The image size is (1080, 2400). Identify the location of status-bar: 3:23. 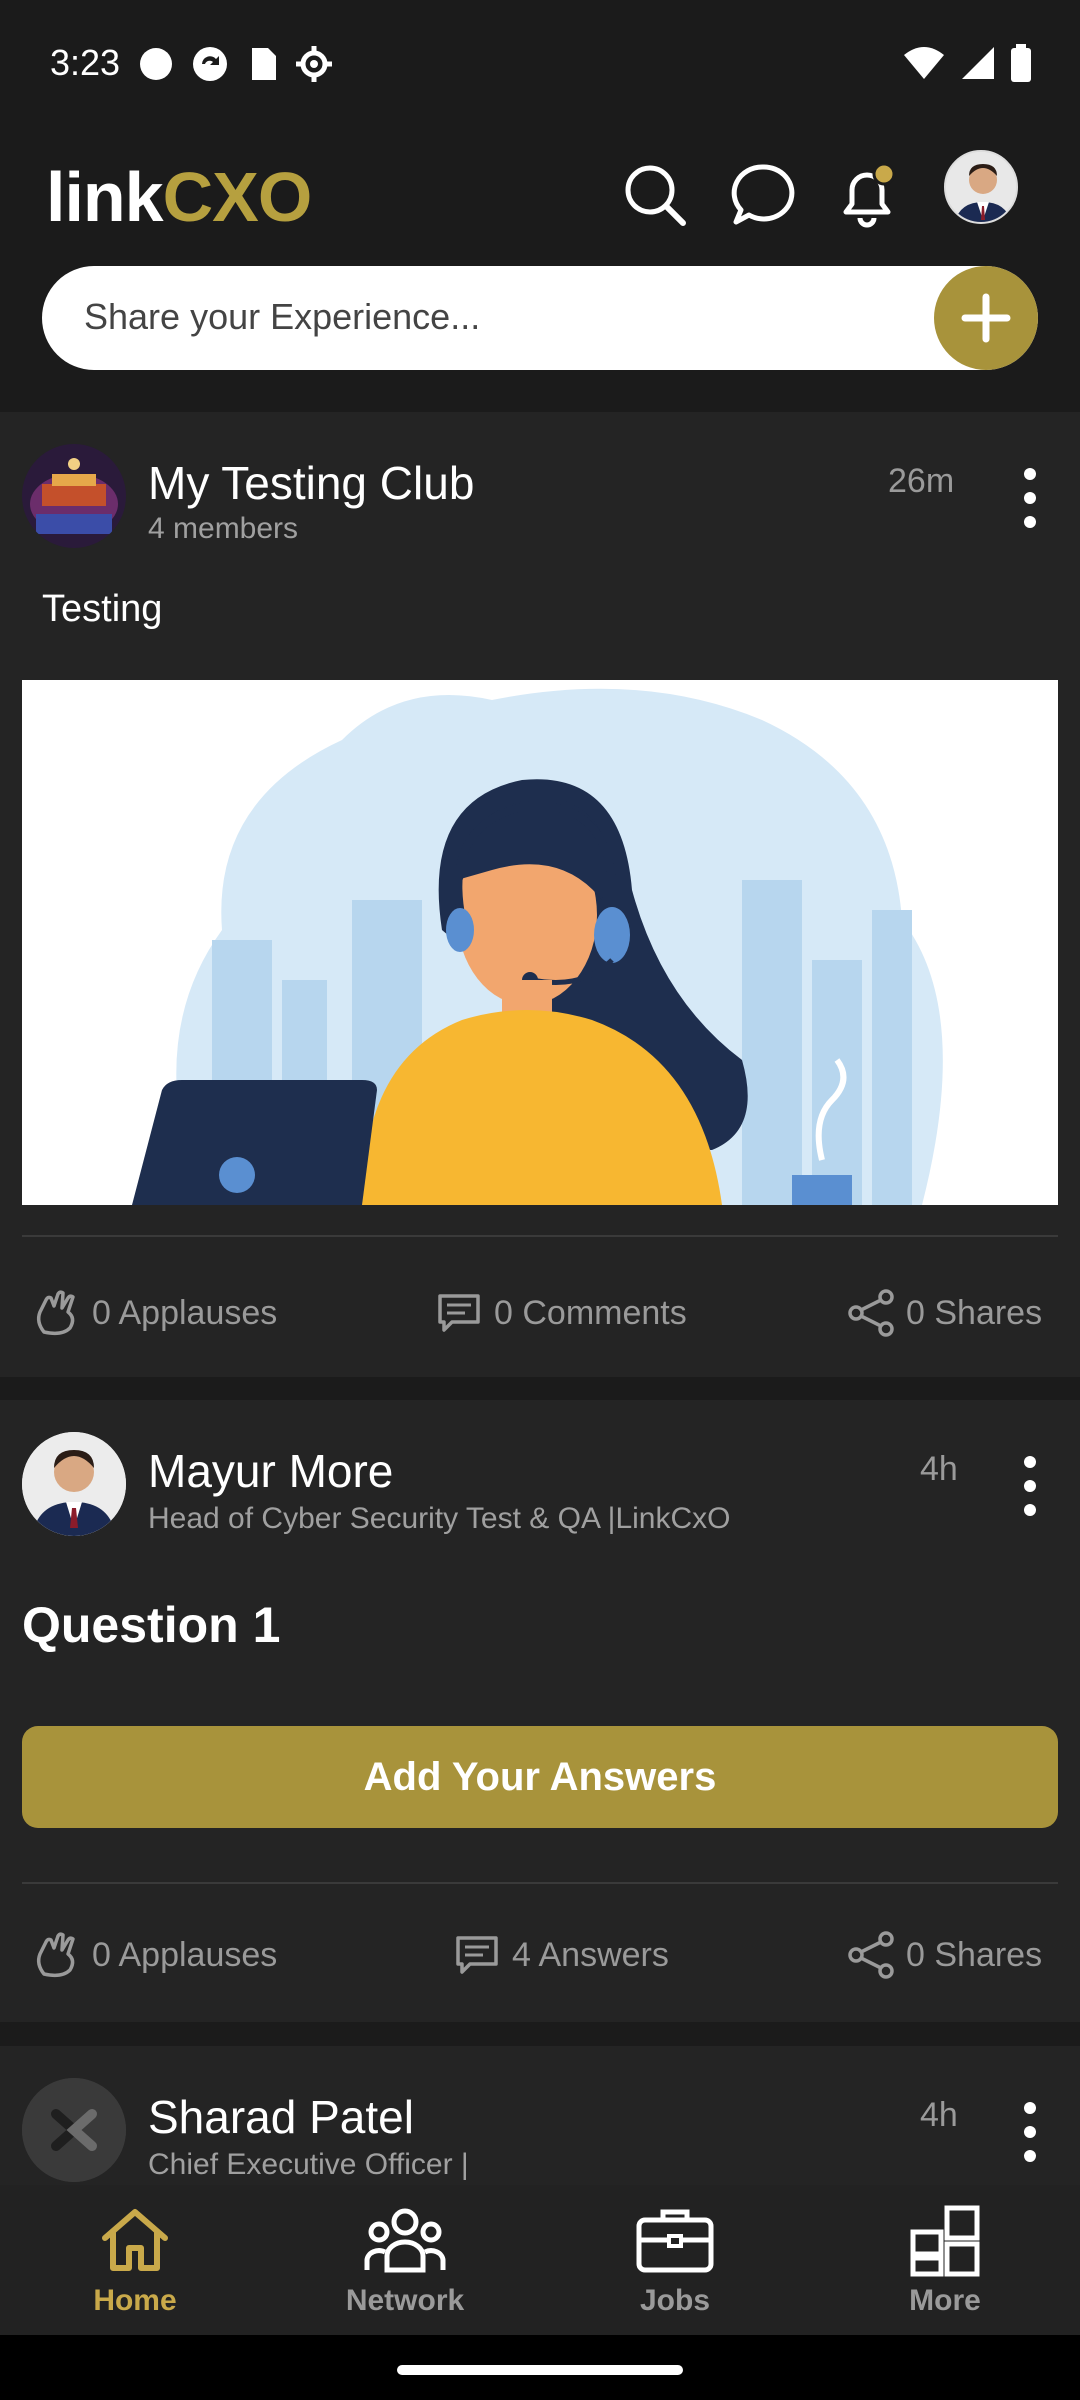
(540, 65).